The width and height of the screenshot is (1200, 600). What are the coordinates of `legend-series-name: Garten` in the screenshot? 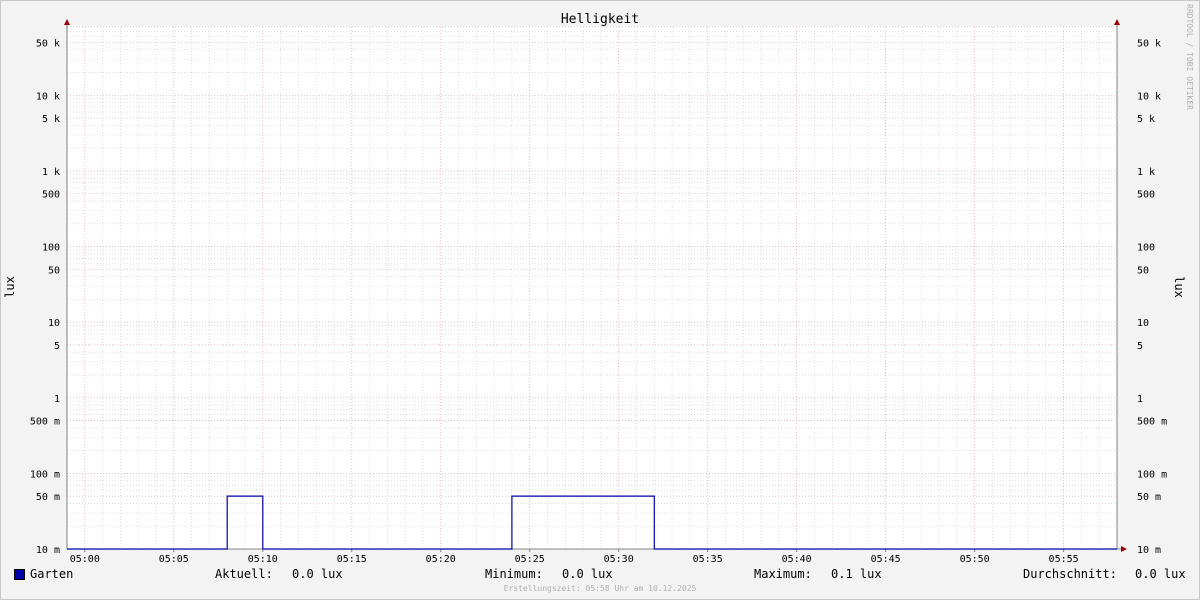 It's located at (52, 574).